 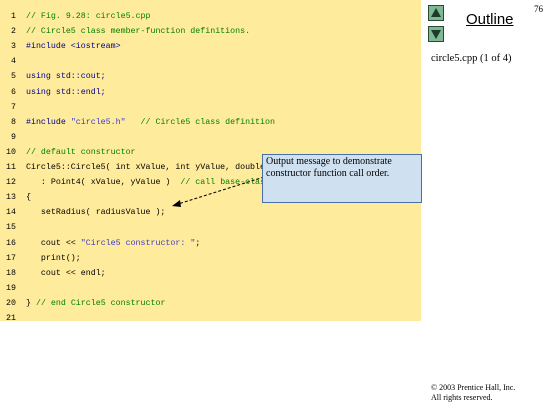 What do you see at coordinates (13, 122) in the screenshot?
I see `line-number: 8` at bounding box center [13, 122].